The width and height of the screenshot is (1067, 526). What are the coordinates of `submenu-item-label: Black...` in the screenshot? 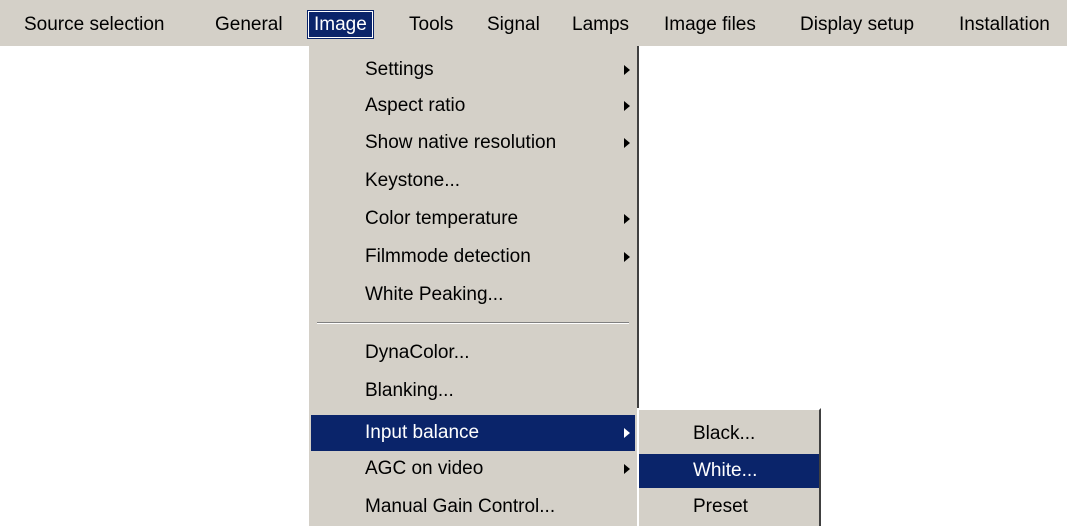 It's located at (724, 433).